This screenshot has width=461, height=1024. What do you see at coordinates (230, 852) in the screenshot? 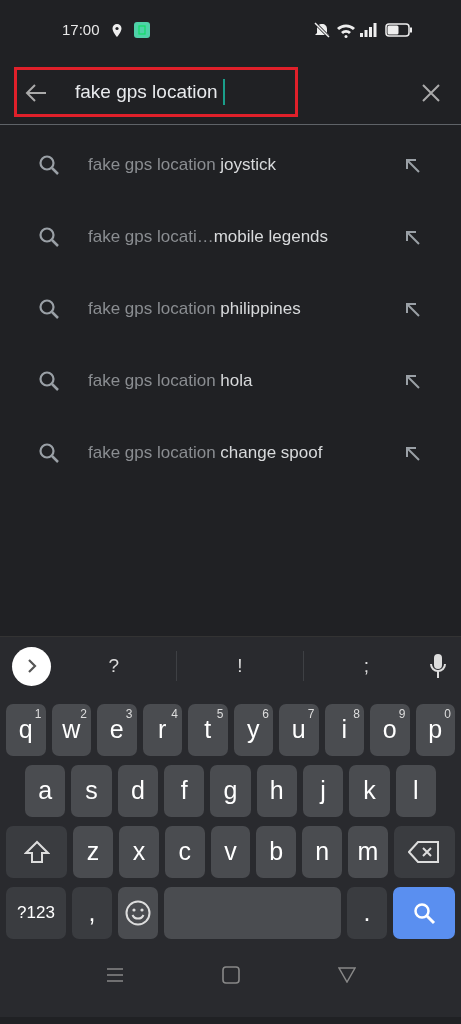
I see `key: v` at bounding box center [230, 852].